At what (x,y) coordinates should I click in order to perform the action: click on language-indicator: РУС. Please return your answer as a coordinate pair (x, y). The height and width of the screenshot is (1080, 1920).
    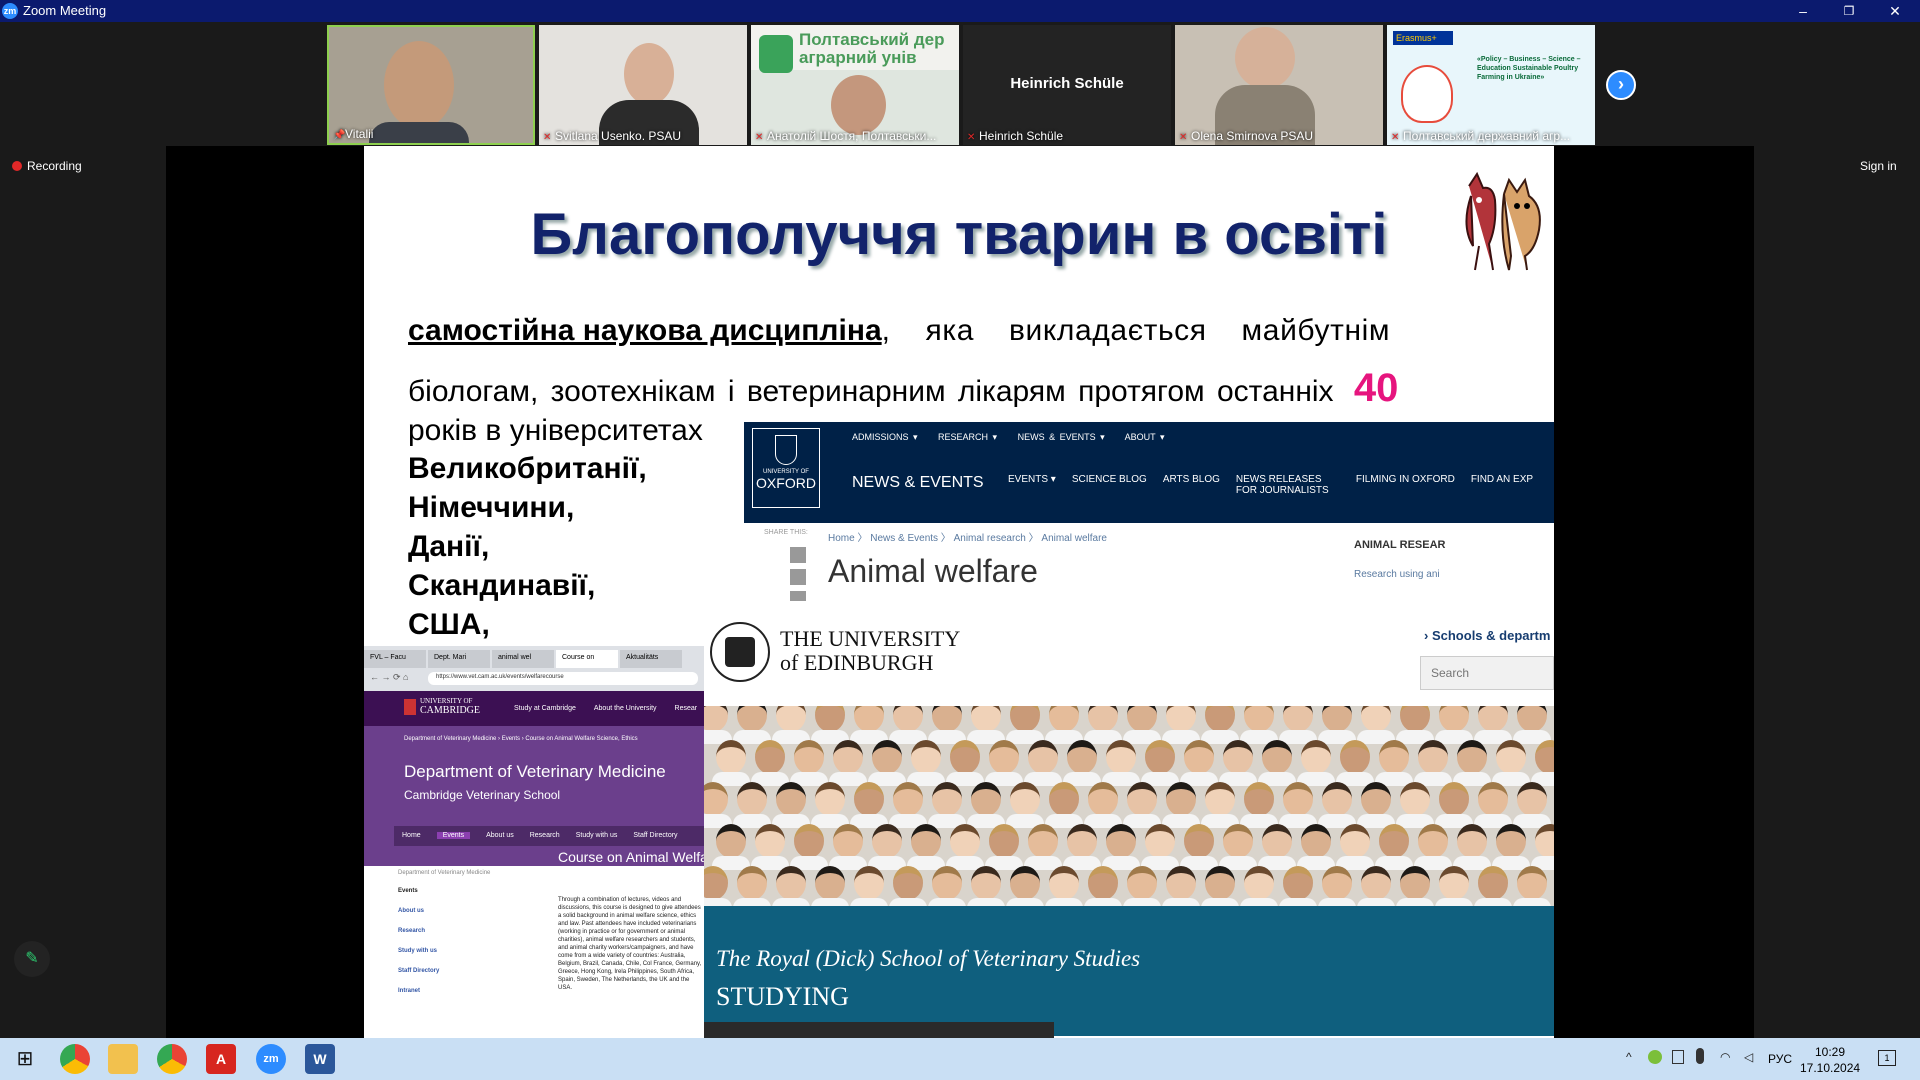
    Looking at the image, I should click on (1780, 1059).